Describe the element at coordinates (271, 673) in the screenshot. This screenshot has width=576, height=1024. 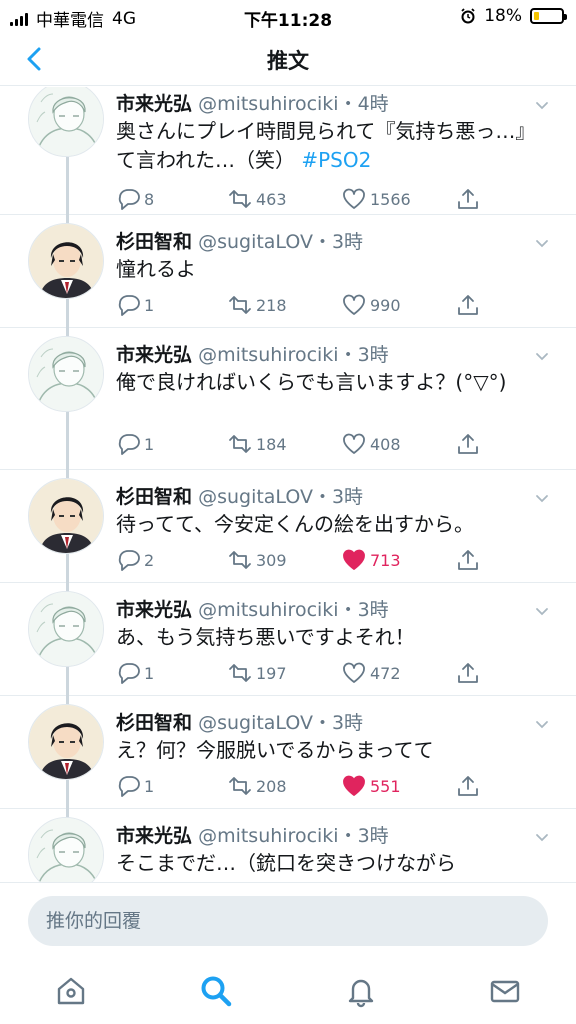
I see `retweet-count: 197` at that location.